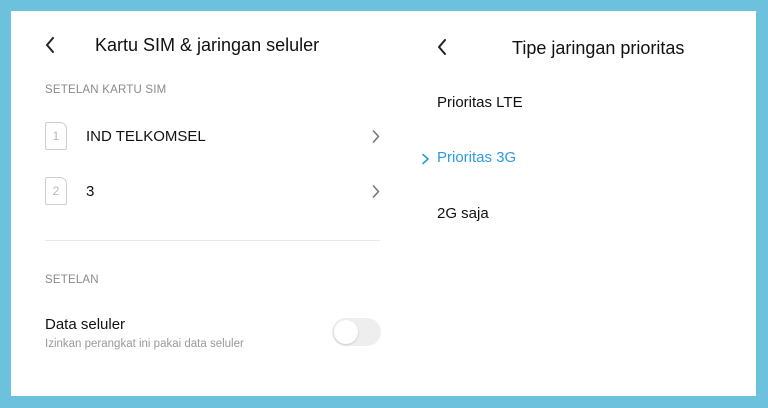 This screenshot has height=408, width=768. I want to click on toggle-knob, so click(346, 332).